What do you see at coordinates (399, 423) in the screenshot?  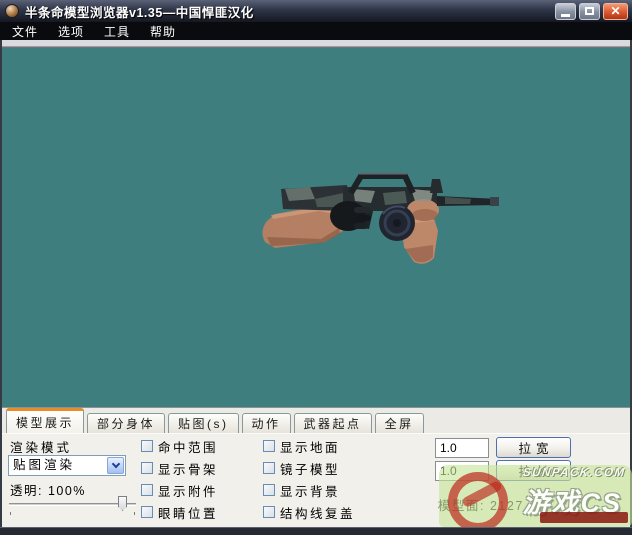 I see `tab-fullscreen: 全屏` at bounding box center [399, 423].